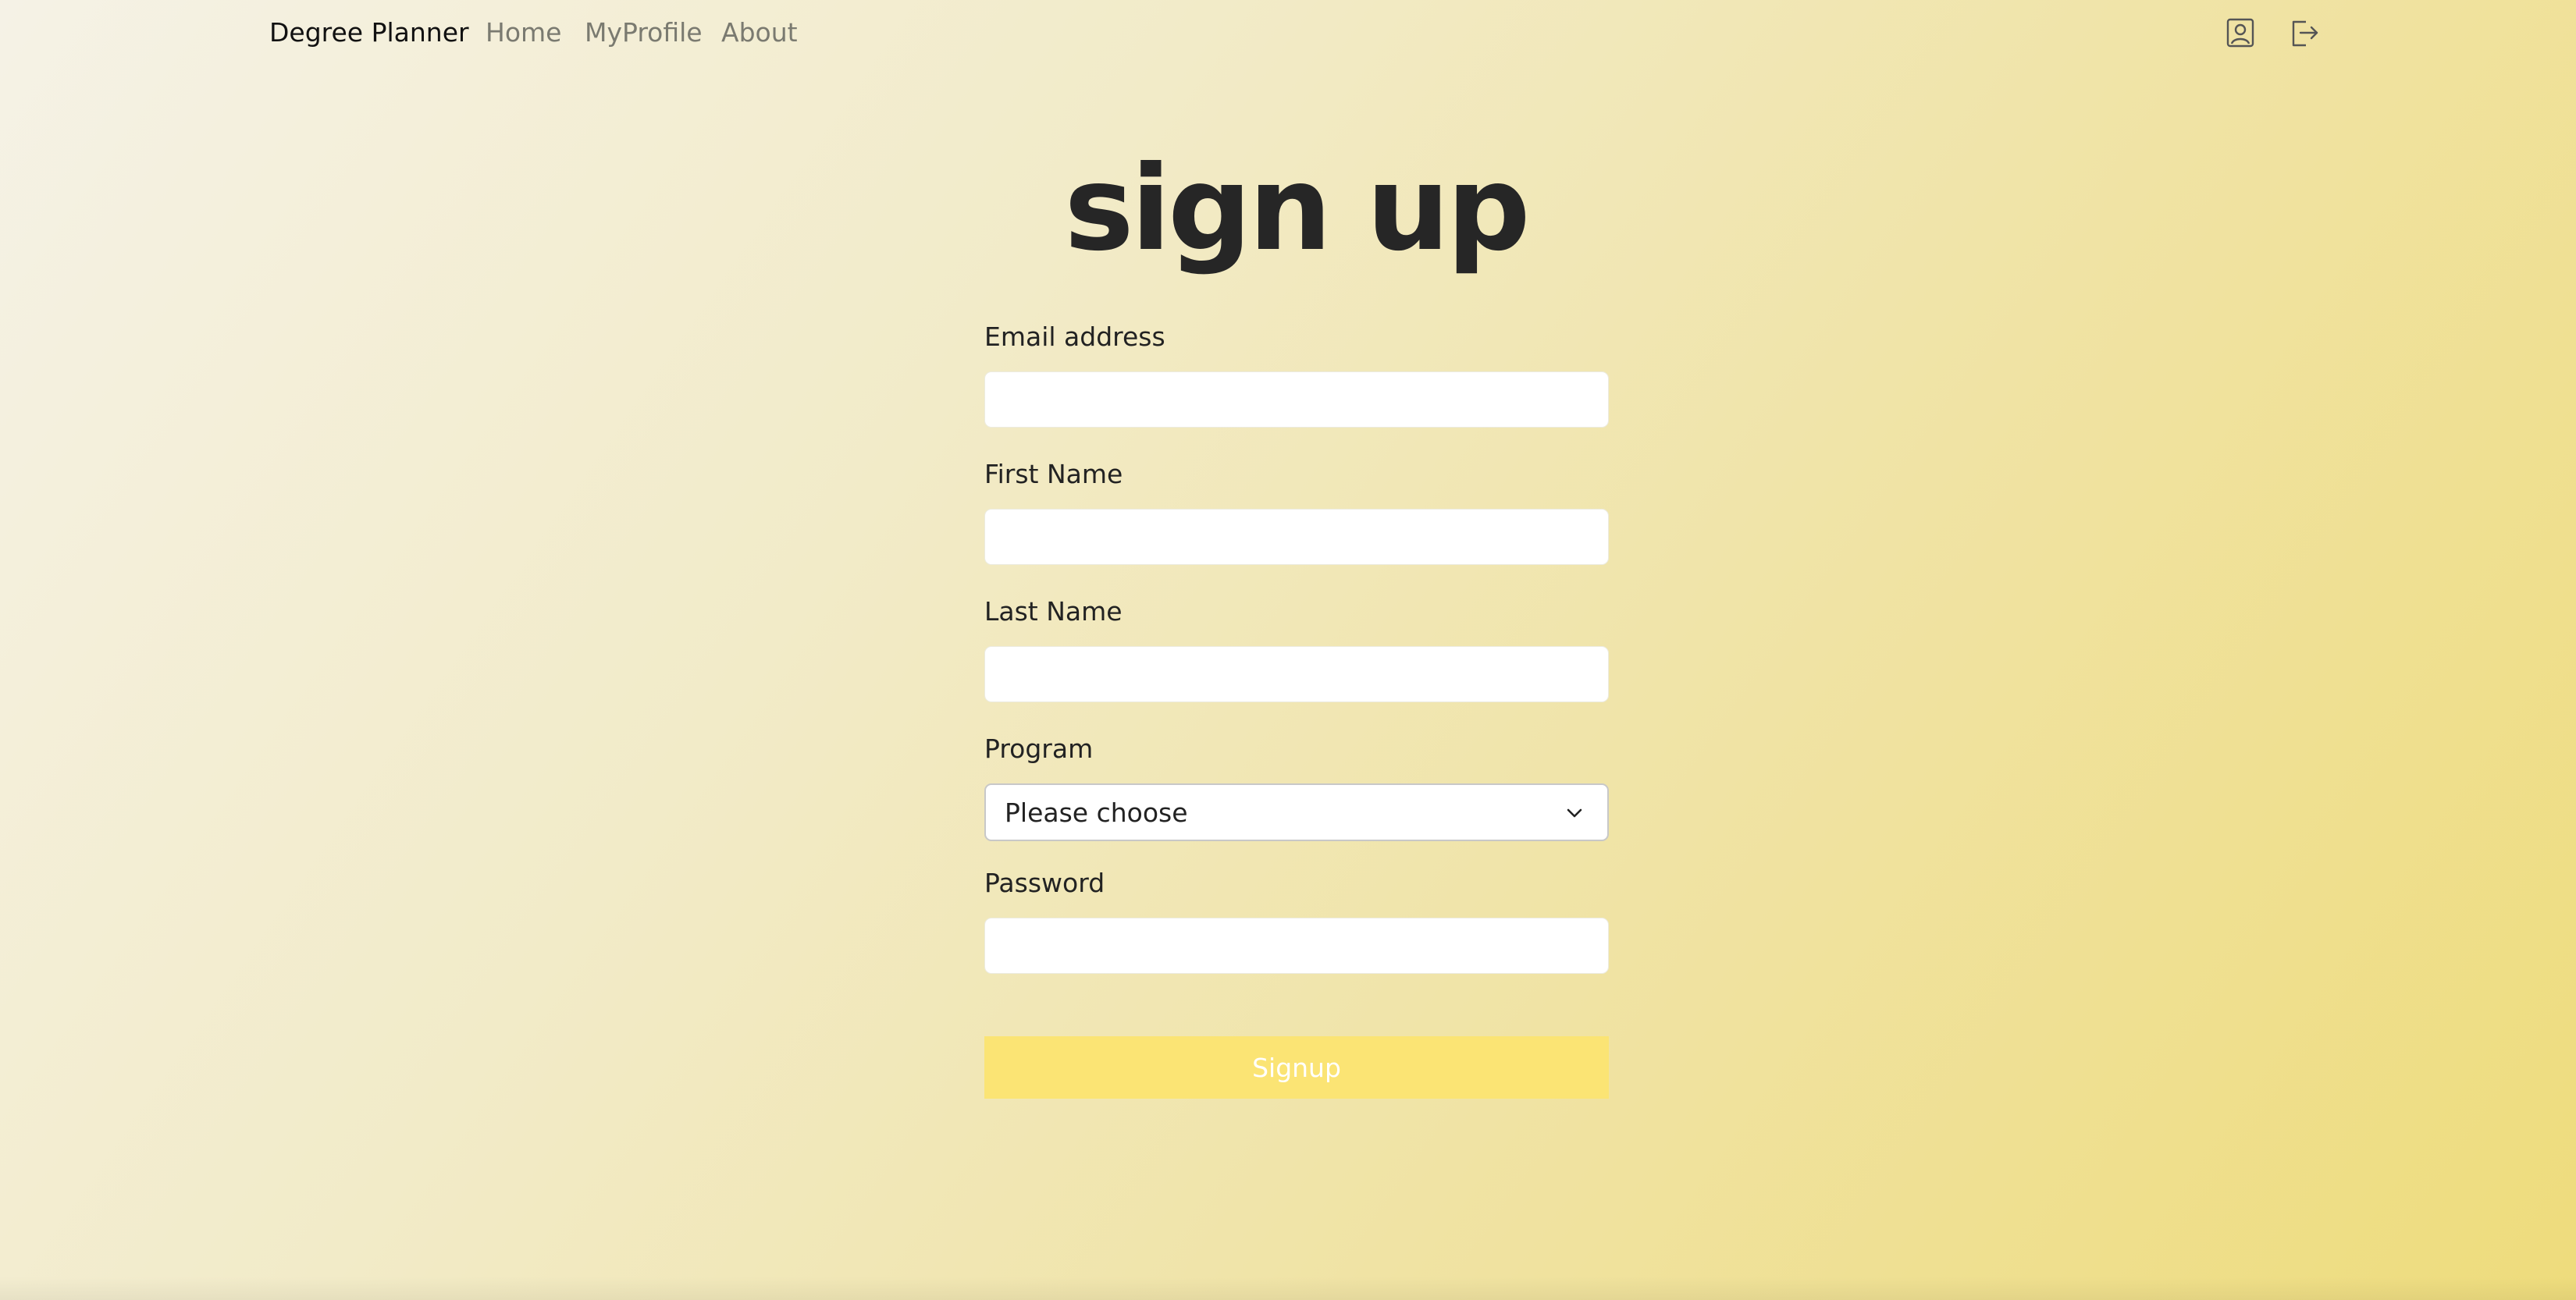  Describe the element at coordinates (1039, 748) in the screenshot. I see `program-label: Program` at that location.